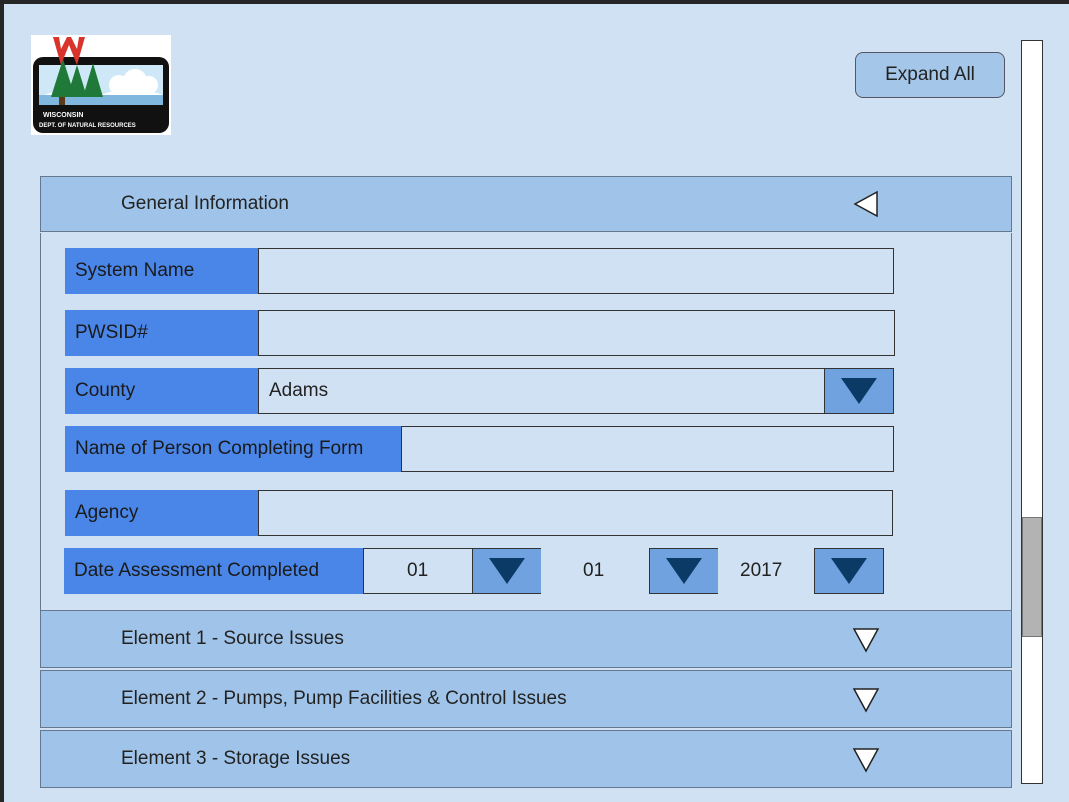  What do you see at coordinates (595, 571) in the screenshot?
I see `date-day-select: 01` at bounding box center [595, 571].